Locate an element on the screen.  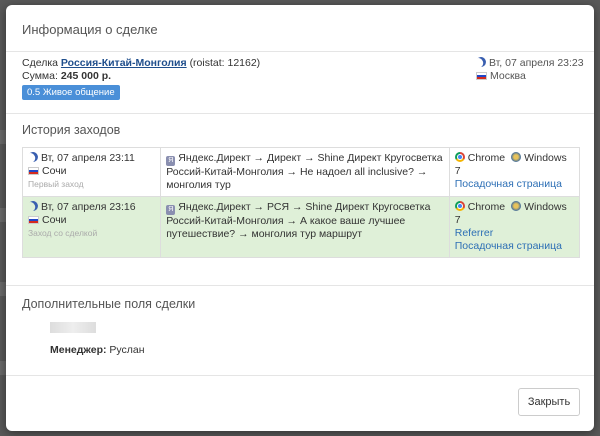
deal-created: Вт, 07 апреля 23:23 is located at coordinates (536, 63).